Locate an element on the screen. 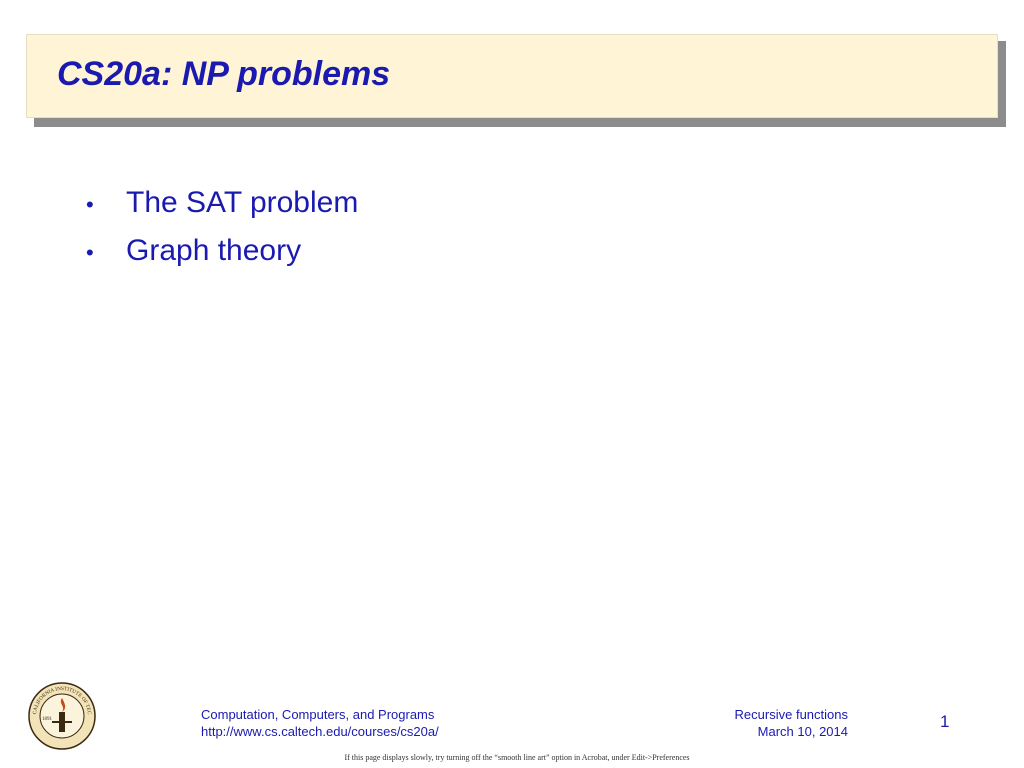 The height and width of the screenshot is (768, 1024). footer-section-info: Recursive functions March 10, 2014 is located at coordinates (791, 723).